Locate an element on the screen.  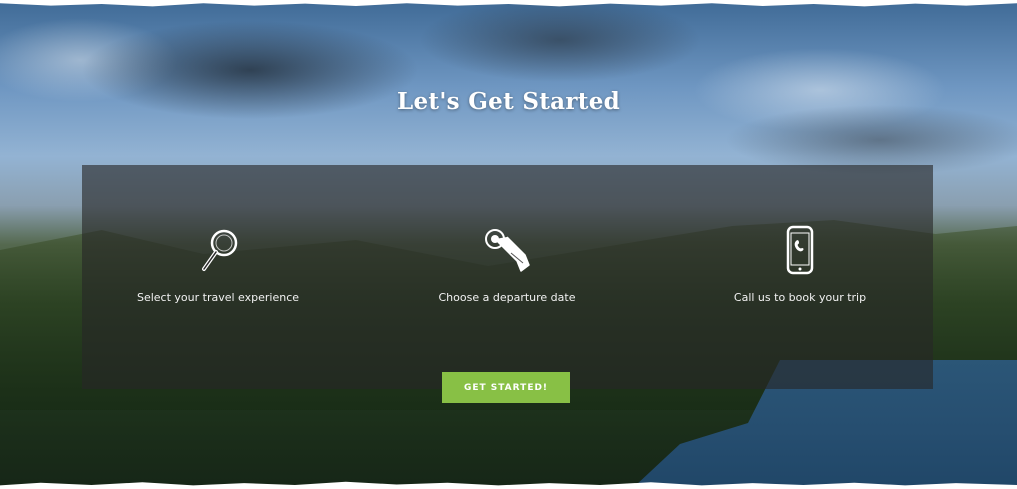
step-label: Choose a departure date is located at coordinates (507, 297).